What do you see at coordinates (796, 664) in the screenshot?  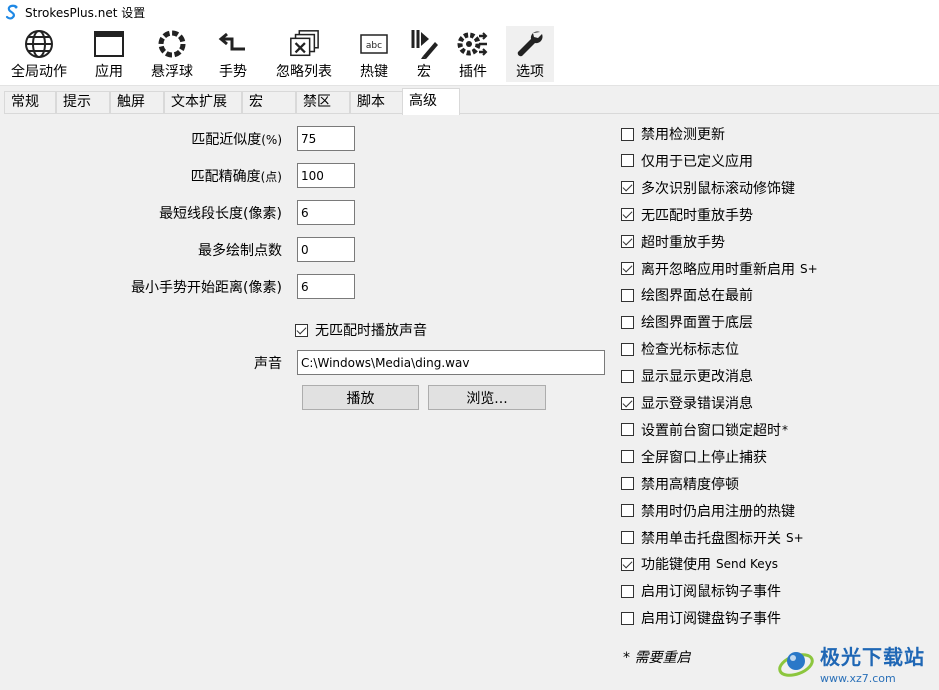 I see `watermark-logo-icon` at bounding box center [796, 664].